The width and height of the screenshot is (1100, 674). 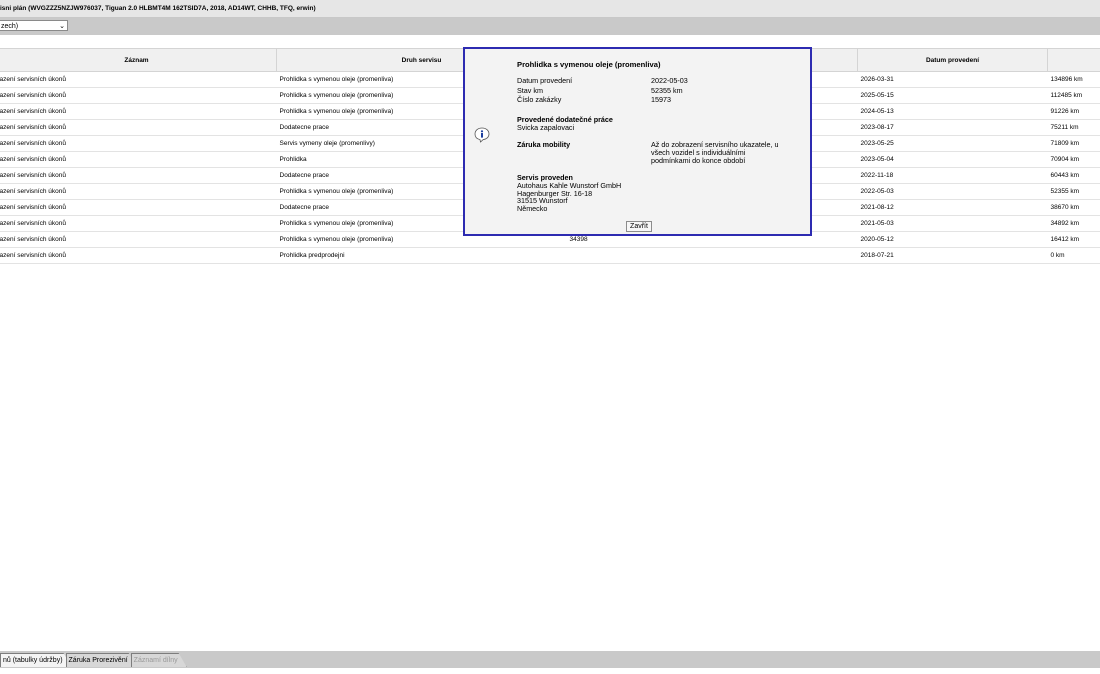 I want to click on datum-value: 2022-05-03, so click(x=669, y=80).